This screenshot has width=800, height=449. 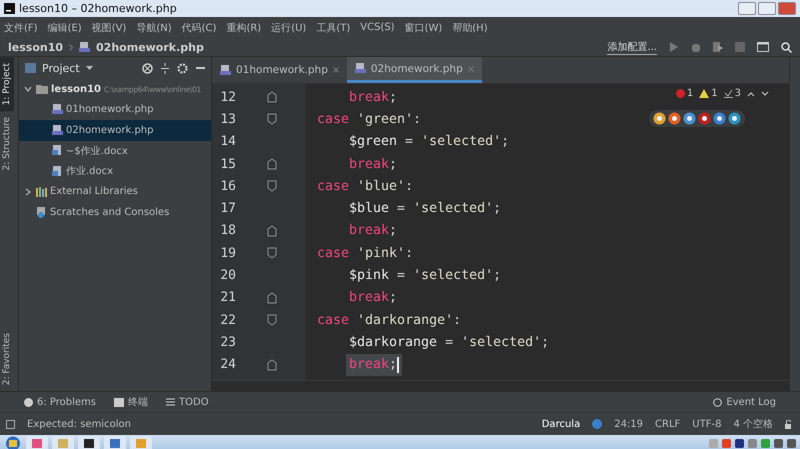 What do you see at coordinates (244, 27) in the screenshot?
I see `menu-item: 重构(R)` at bounding box center [244, 27].